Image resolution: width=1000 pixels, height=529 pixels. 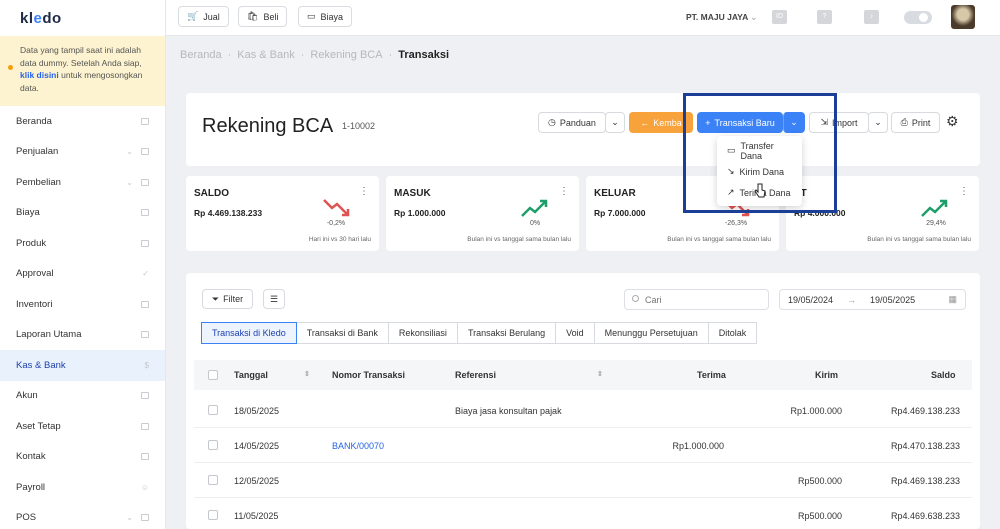 What do you see at coordinates (696, 299) in the screenshot?
I see `search-input` at bounding box center [696, 299].